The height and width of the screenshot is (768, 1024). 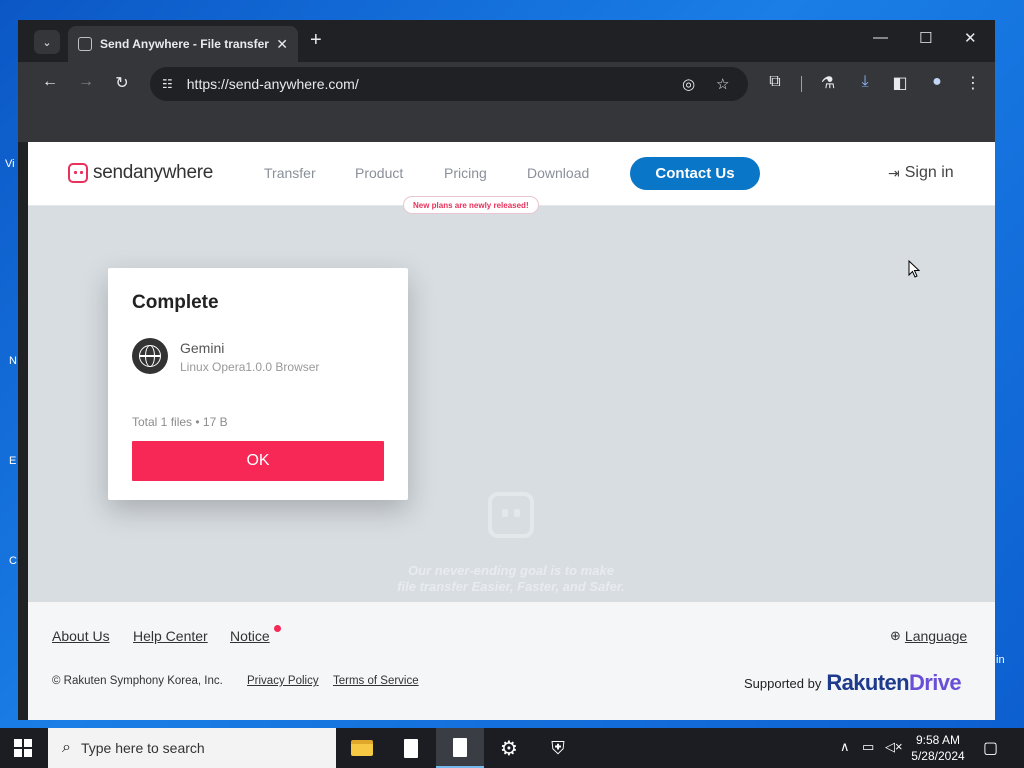 I want to click on toolbar-divider, so click(x=801, y=84).